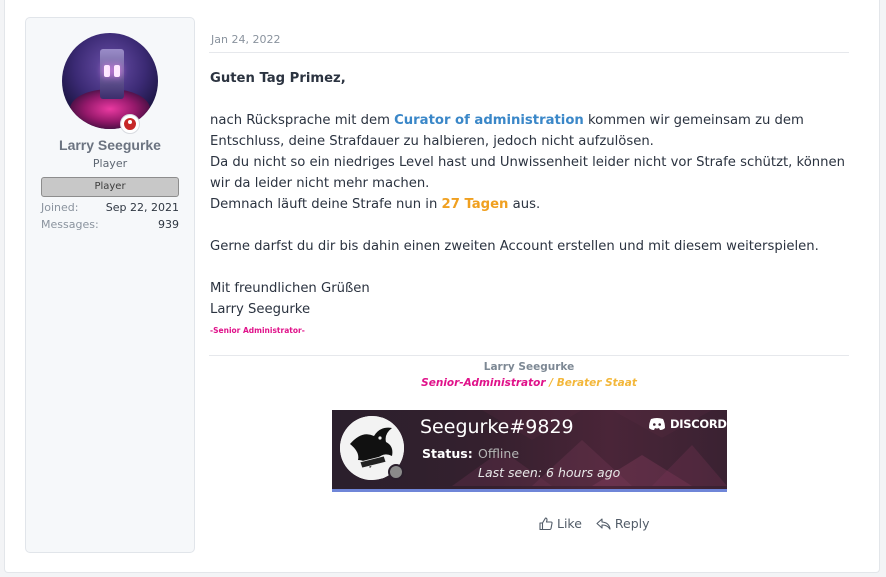  Describe the element at coordinates (489, 120) in the screenshot. I see `curator-link: Curator of administration` at that location.